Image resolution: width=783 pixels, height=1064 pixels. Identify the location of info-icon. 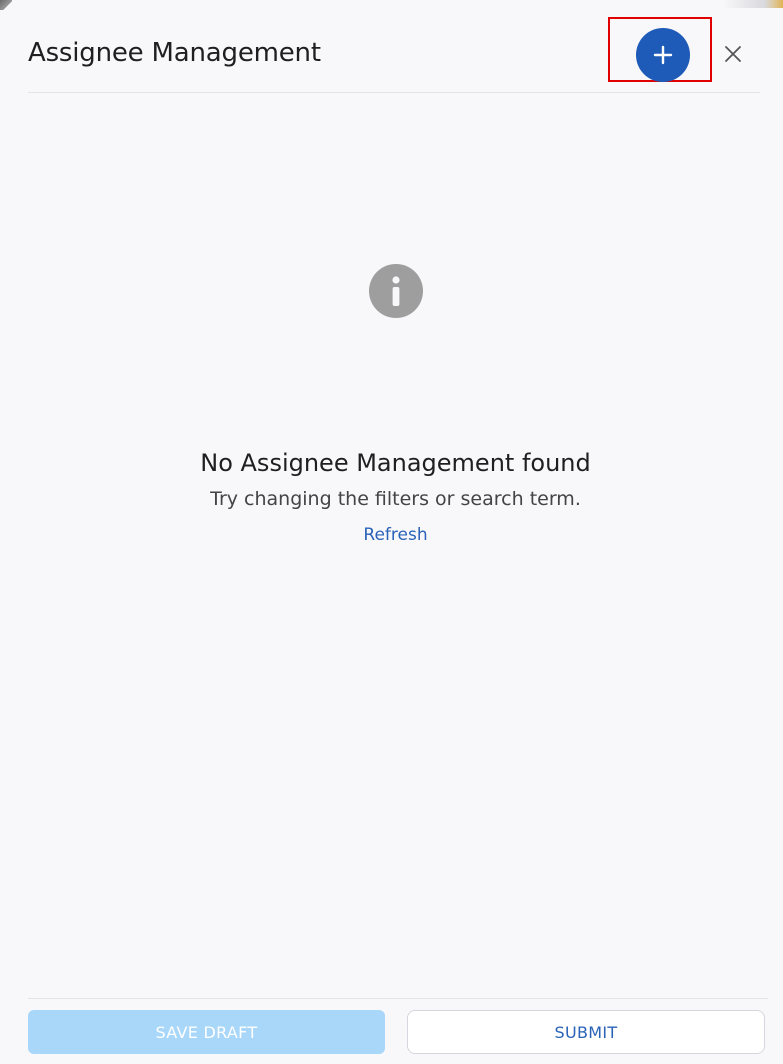
(396, 291).